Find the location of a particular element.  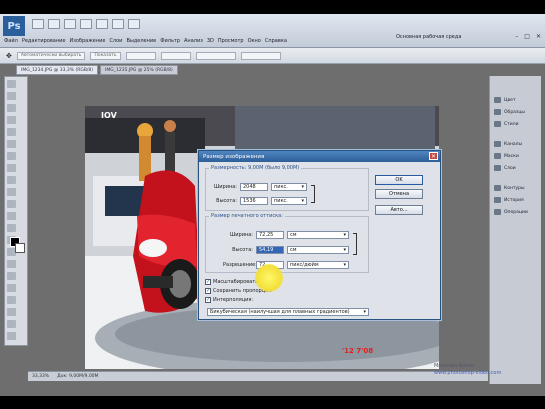

height-label: Высота: is located at coordinates (226, 201).